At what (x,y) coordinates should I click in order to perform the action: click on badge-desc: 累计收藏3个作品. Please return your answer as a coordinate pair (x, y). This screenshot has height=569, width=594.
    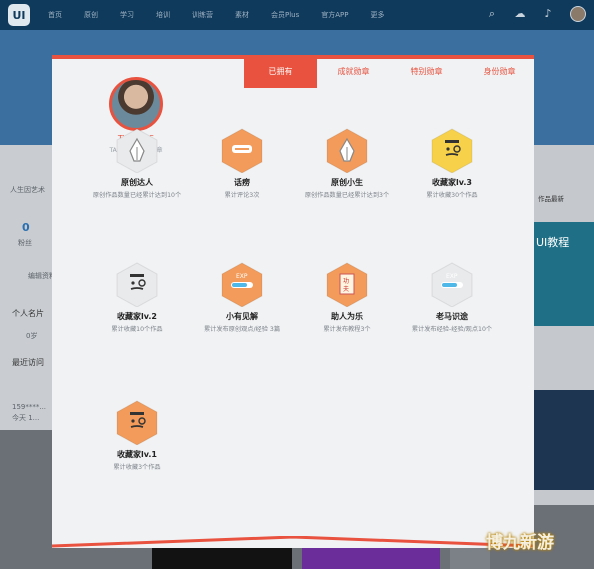
    Looking at the image, I should click on (137, 467).